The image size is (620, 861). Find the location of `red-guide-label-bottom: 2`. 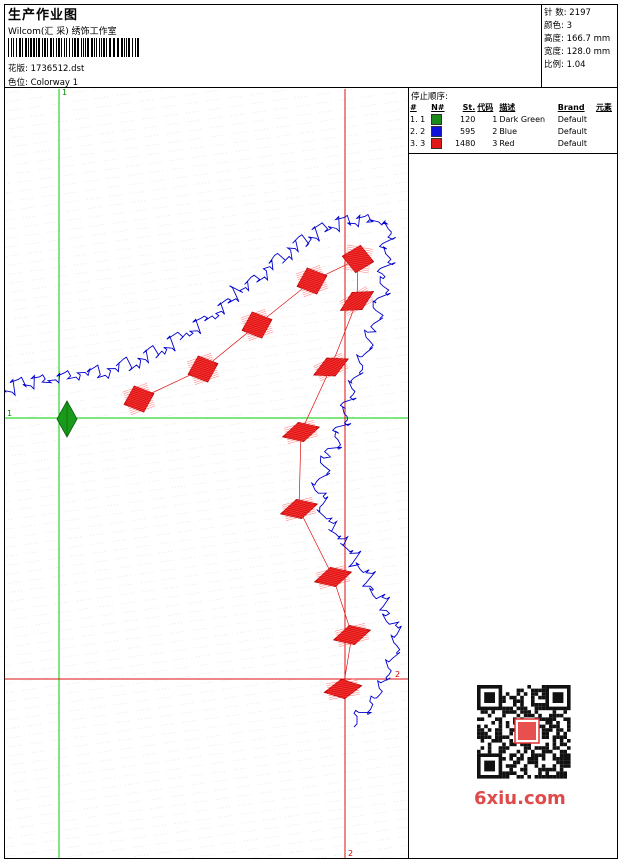

red-guide-label-bottom: 2 is located at coordinates (350, 853).